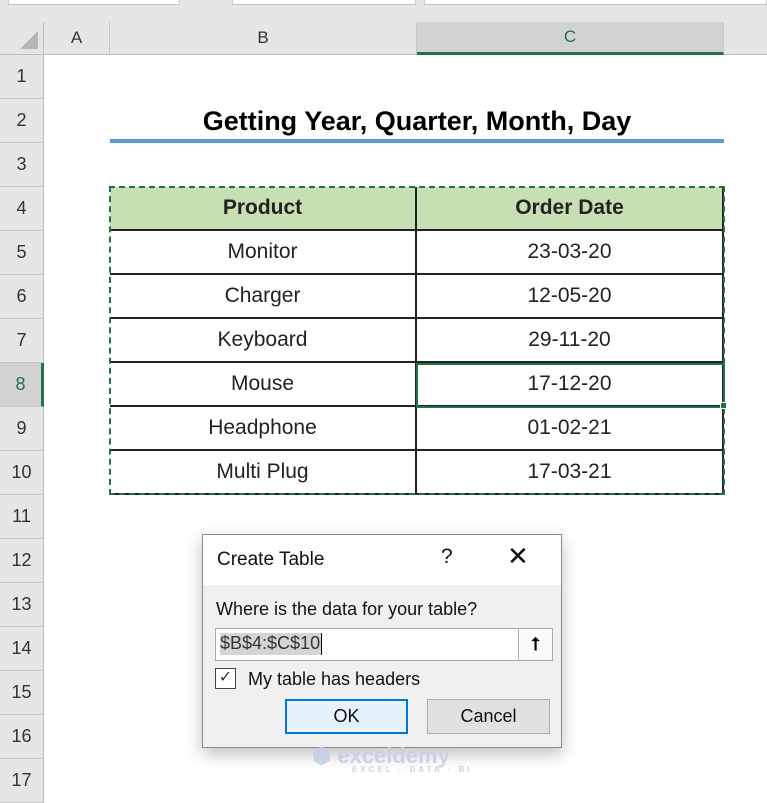 Image resolution: width=767 pixels, height=803 pixels. I want to click on cancel-button: Cancel, so click(488, 716).